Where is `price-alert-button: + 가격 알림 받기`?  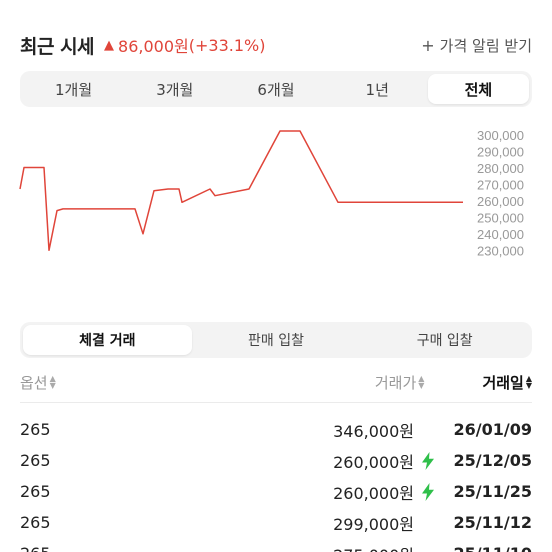
price-alert-button: + 가격 알림 받기 is located at coordinates (476, 45).